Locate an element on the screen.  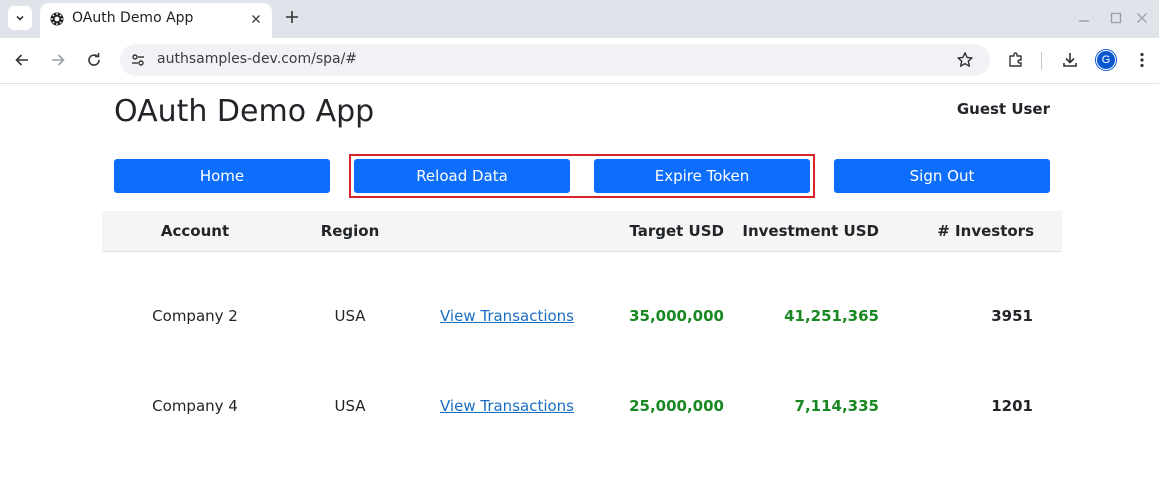
browser-tab-active: OAuth Demo App is located at coordinates (156, 20).